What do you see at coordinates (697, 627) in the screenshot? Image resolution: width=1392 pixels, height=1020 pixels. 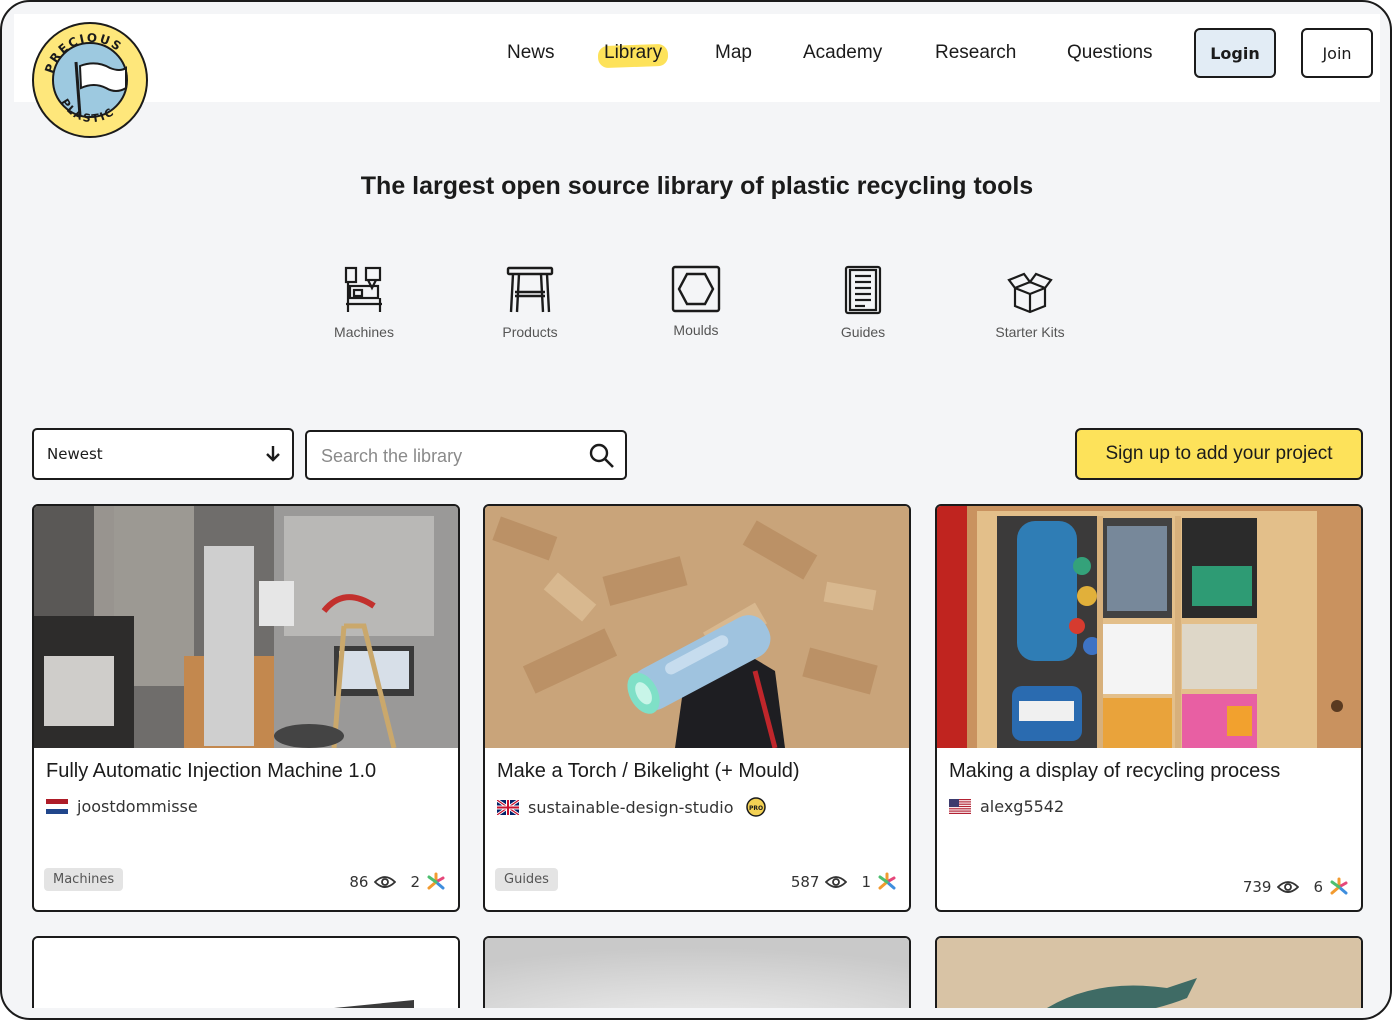 I see `card-image-torch` at bounding box center [697, 627].